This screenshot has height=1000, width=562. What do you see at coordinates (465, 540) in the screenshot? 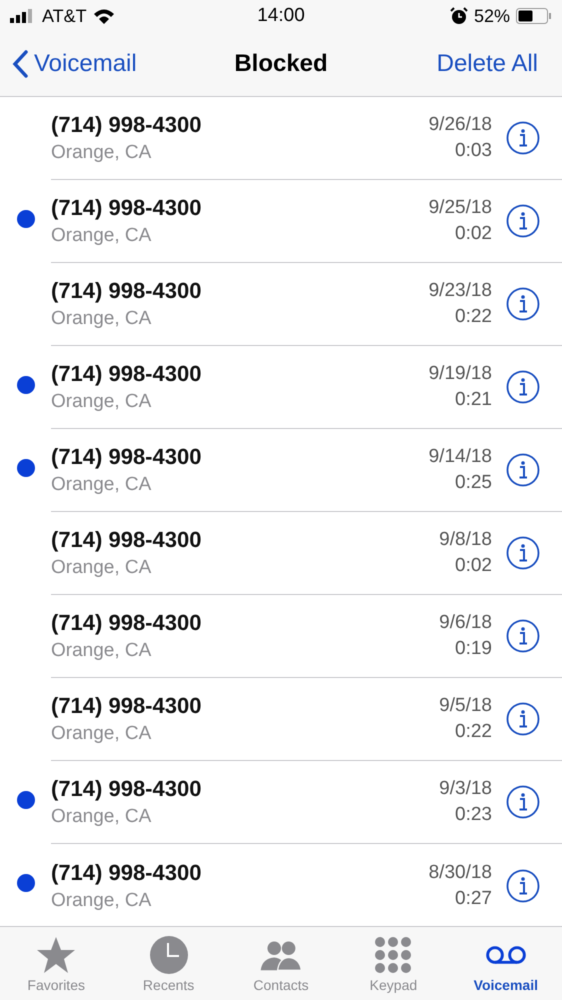
I see `voicemail-date: 9/8/18` at bounding box center [465, 540].